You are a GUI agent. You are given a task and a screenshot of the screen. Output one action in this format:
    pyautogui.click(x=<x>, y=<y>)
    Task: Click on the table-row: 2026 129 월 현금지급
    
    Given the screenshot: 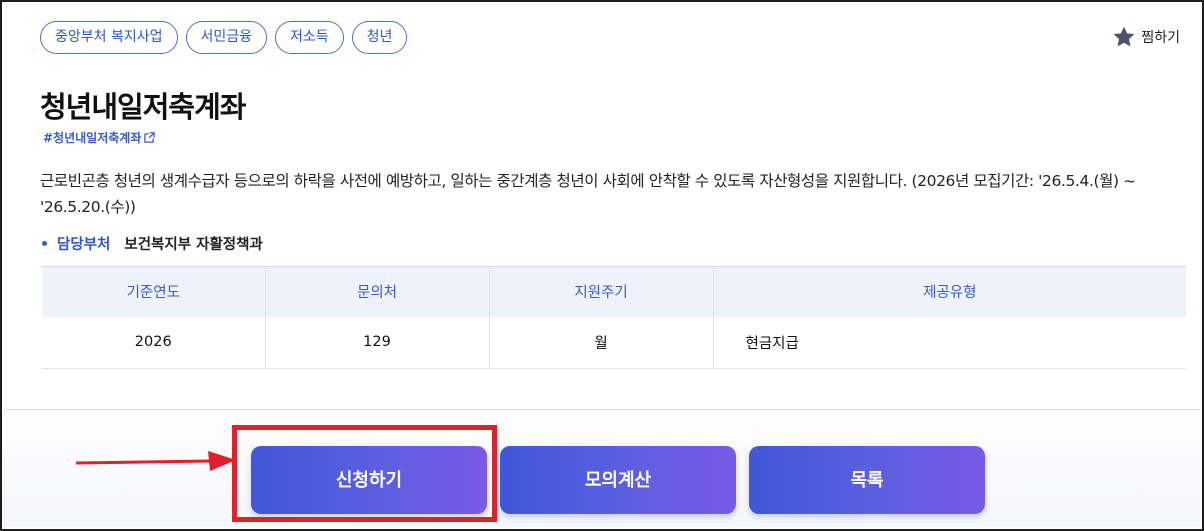 What is the action you would take?
    pyautogui.click(x=614, y=342)
    